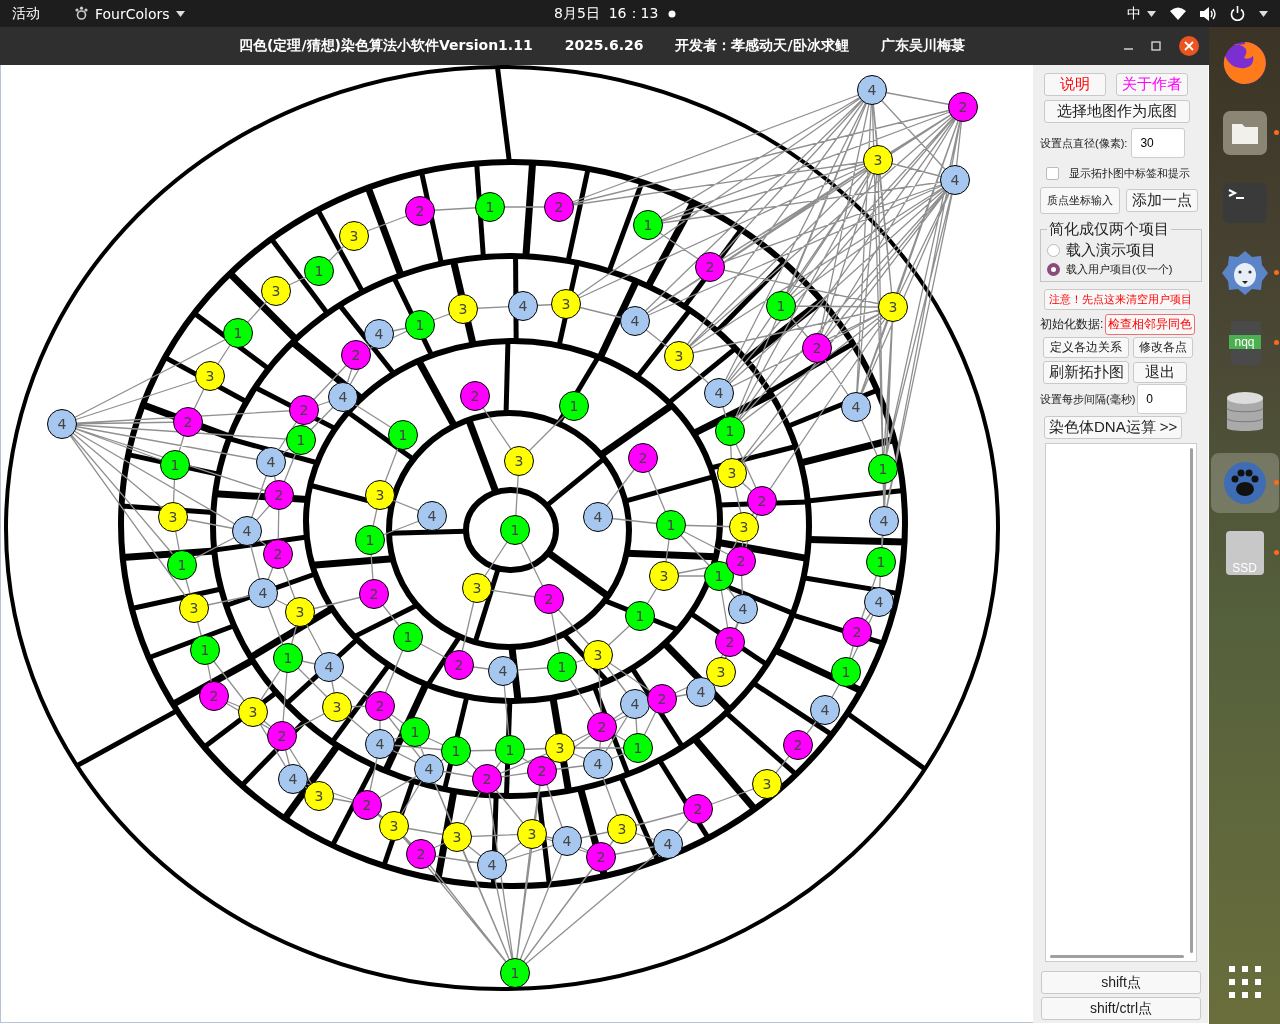 Image resolution: width=1280 pixels, height=1024 pixels. What do you see at coordinates (1052, 173) in the screenshot?
I see `checkbox` at bounding box center [1052, 173].